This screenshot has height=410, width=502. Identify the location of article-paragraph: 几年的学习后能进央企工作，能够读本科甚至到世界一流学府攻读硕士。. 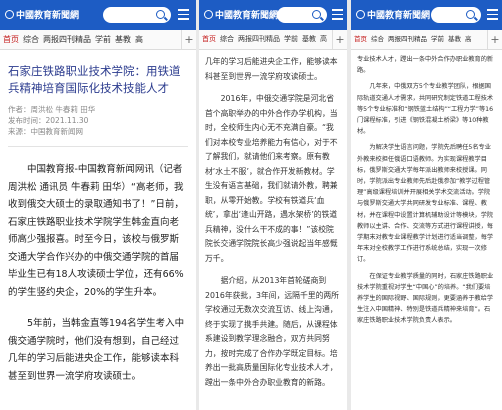
(271, 69).